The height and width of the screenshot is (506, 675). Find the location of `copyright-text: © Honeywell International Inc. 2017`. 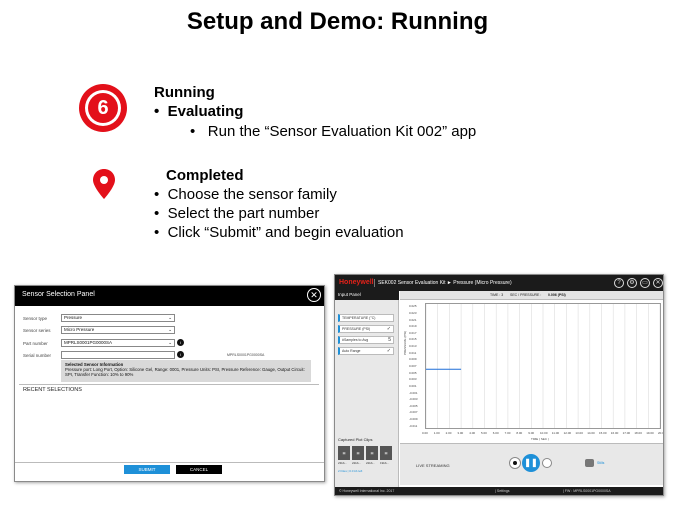

copyright-text: © Honeywell International Inc. 2017 is located at coordinates (367, 491).